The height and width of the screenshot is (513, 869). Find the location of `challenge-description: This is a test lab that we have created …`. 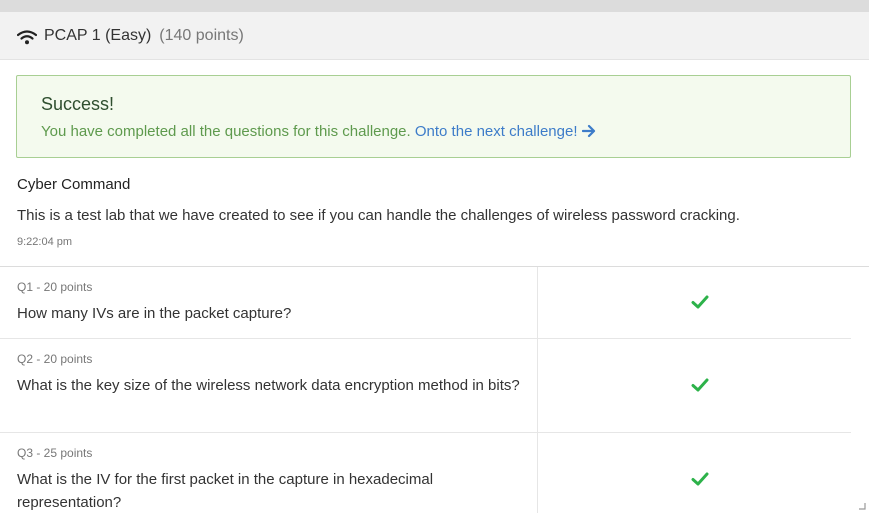

challenge-description: This is a test lab that we have created … is located at coordinates (378, 215).